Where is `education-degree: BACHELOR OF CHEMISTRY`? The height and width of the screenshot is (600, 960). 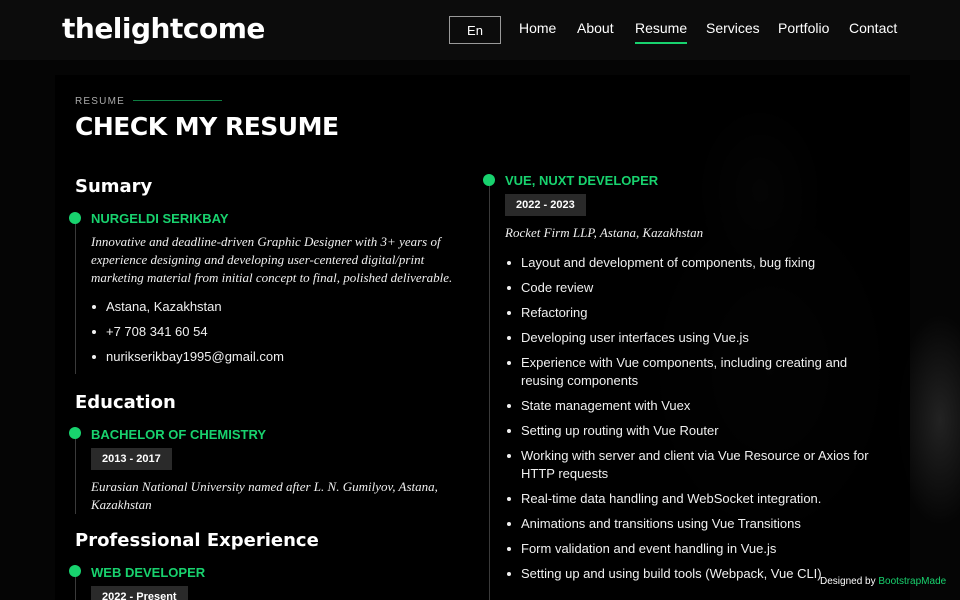
education-degree: BACHELOR OF CHEMISTRY is located at coordinates (179, 434).